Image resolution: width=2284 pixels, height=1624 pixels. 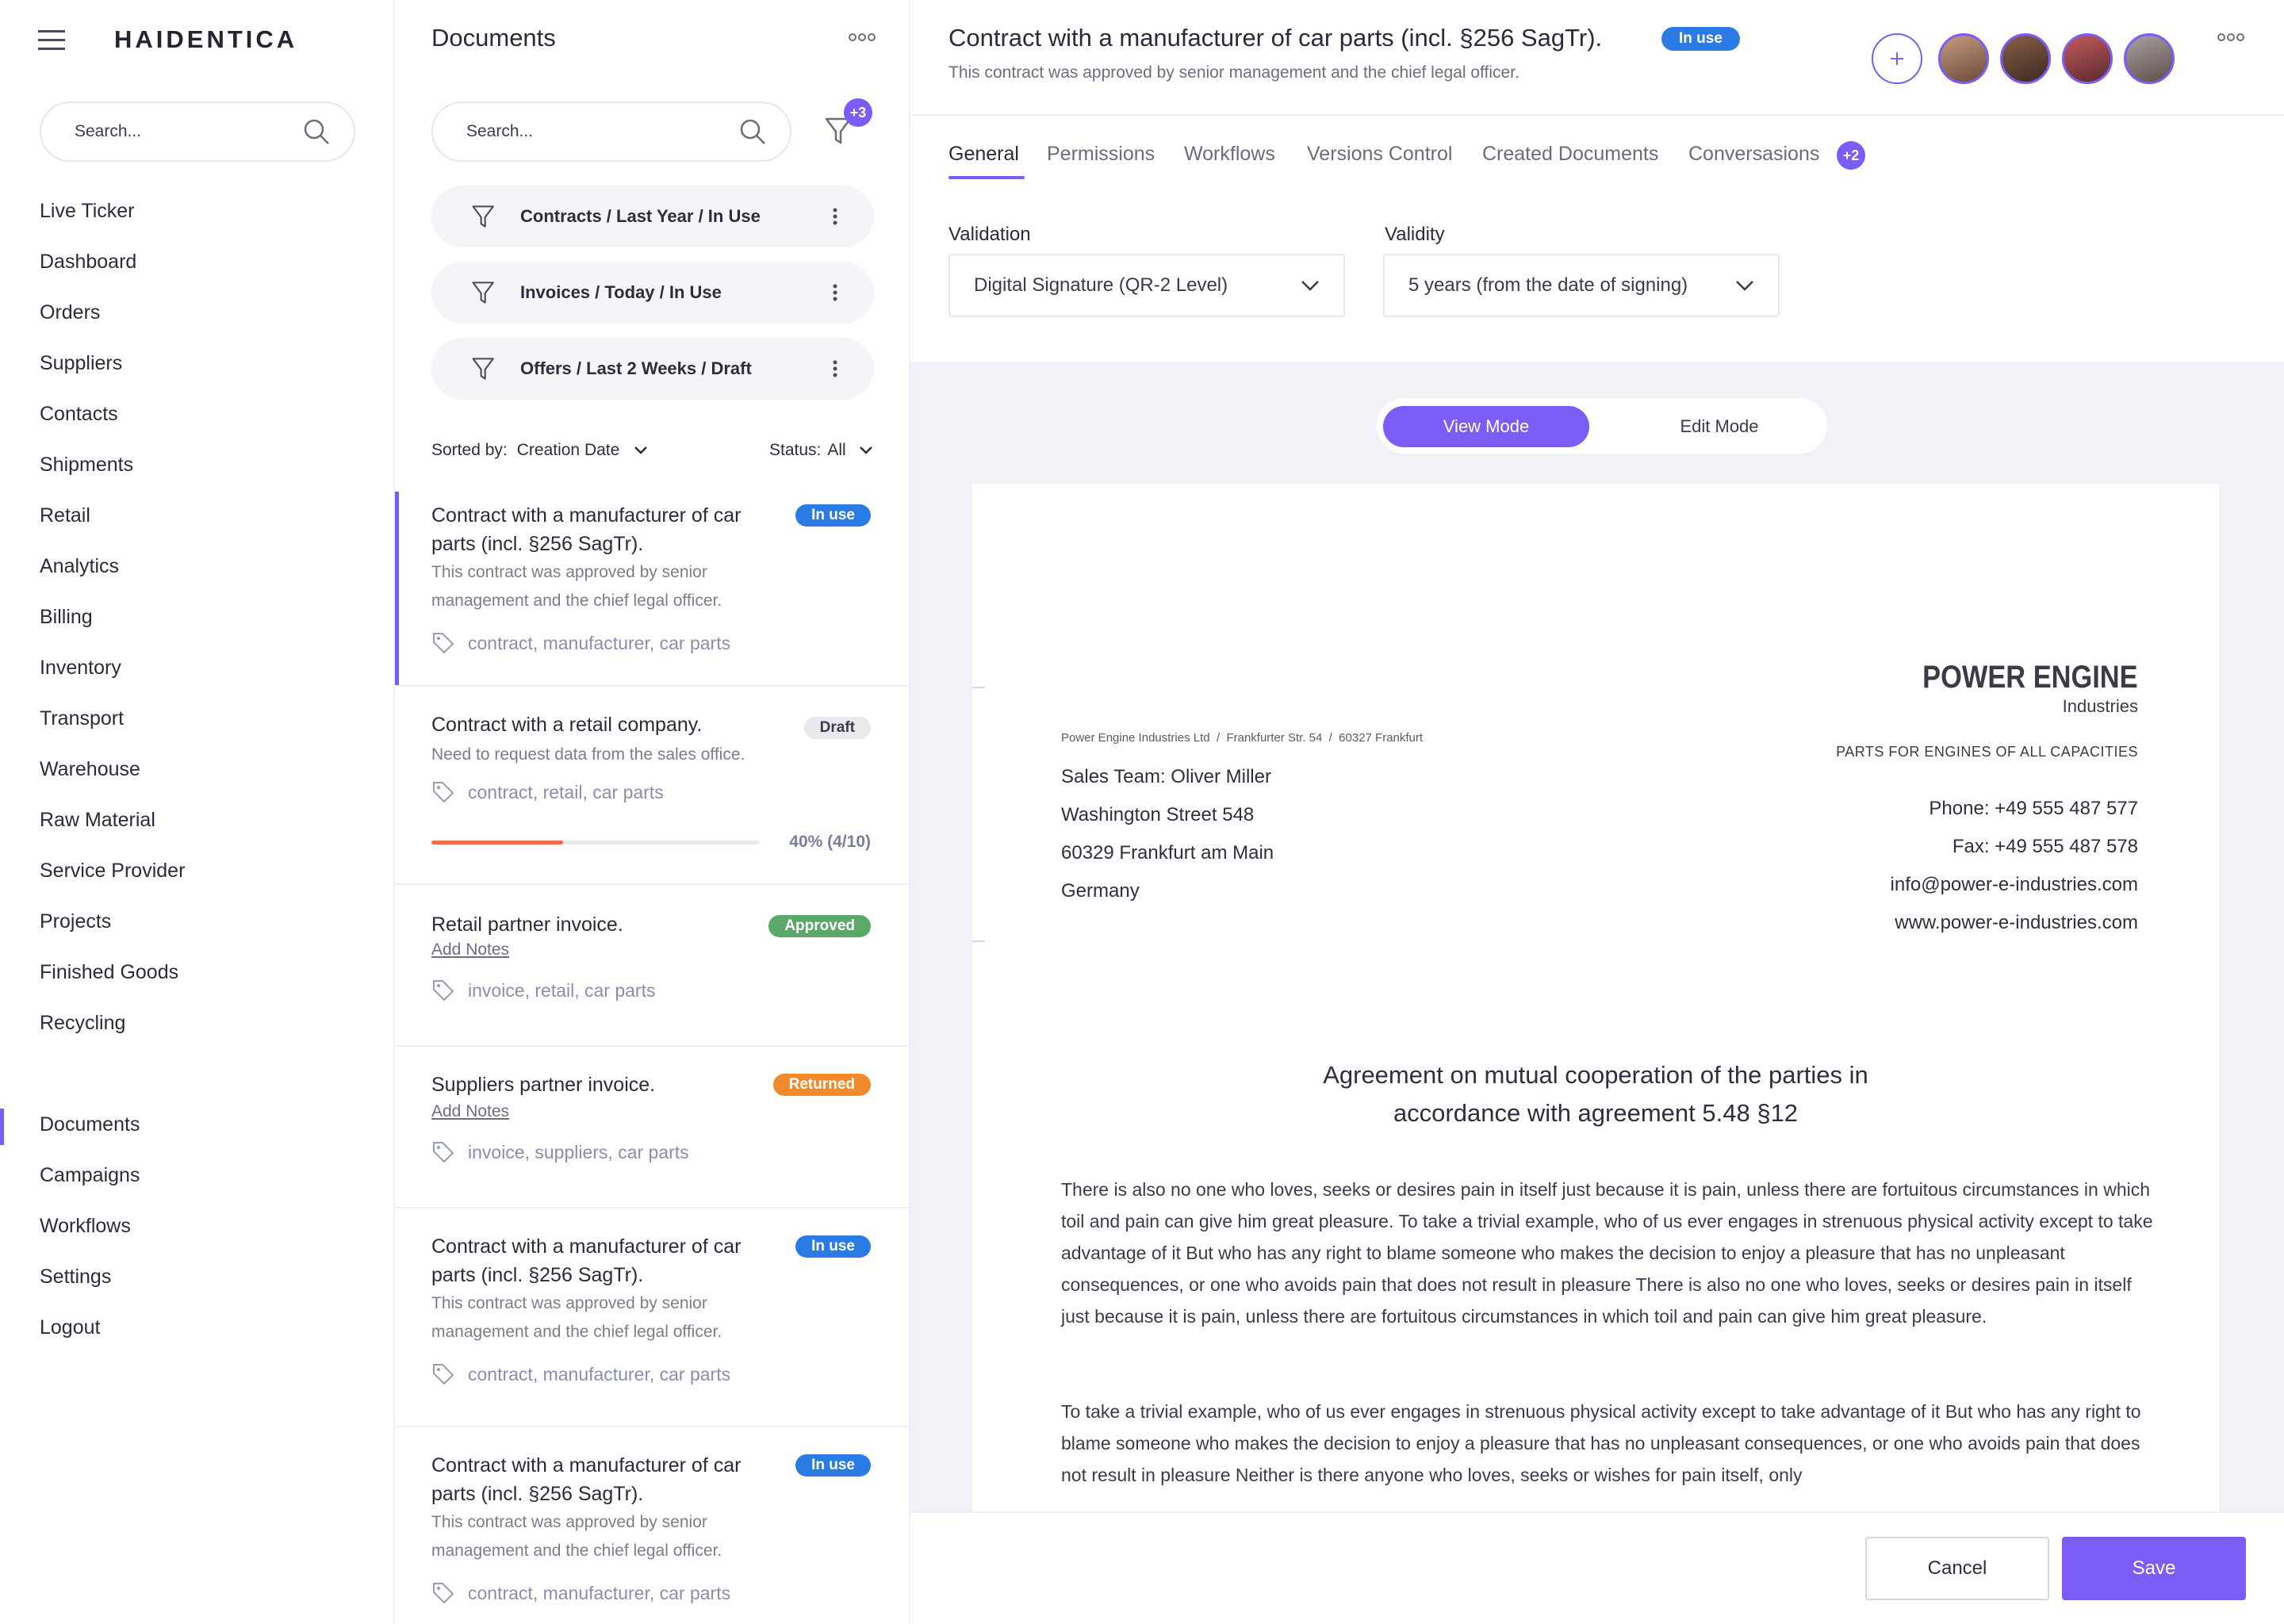 I want to click on sidebar-item-inventory: Inventory, so click(x=80, y=668).